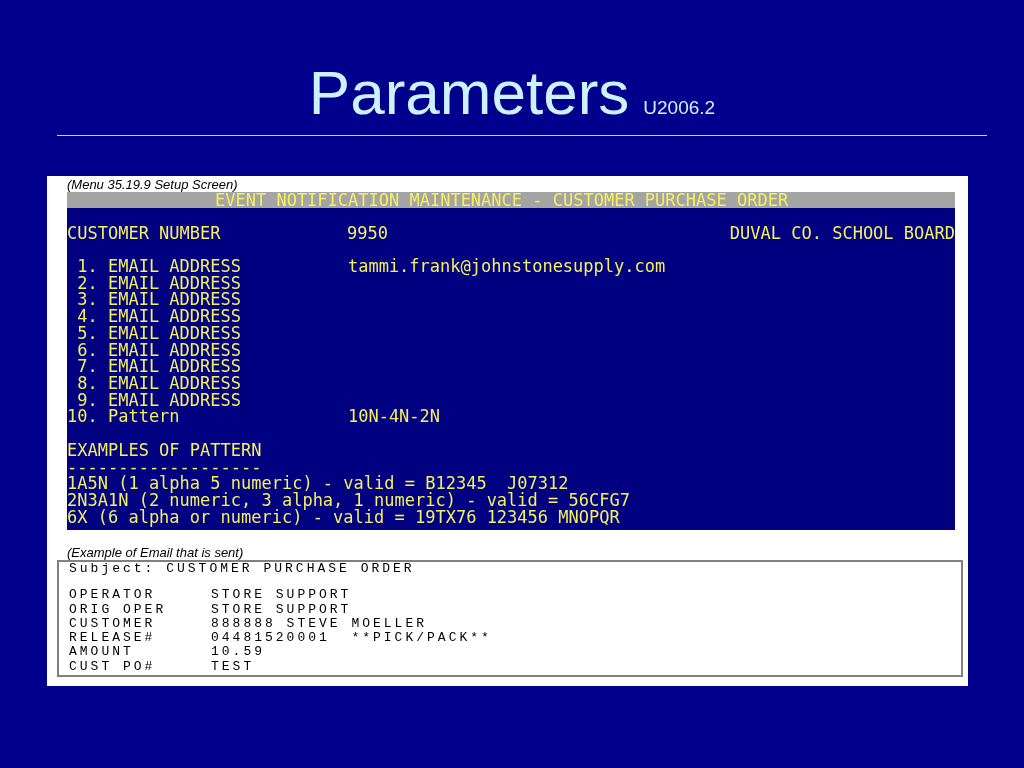 This screenshot has height=768, width=1024. Describe the element at coordinates (511, 200) in the screenshot. I see `screen-header: EVENT NOTIFICATION MAINTENANCE - CUSTOMER PURCHASE ORDER` at that location.